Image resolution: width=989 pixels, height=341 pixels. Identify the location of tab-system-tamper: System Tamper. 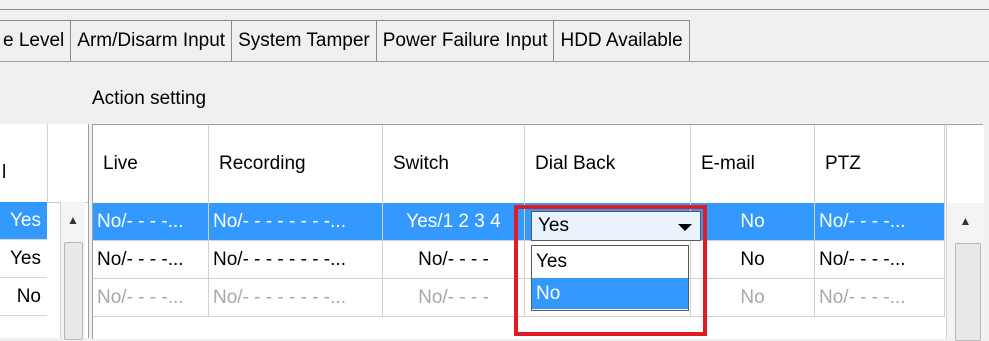
(304, 41).